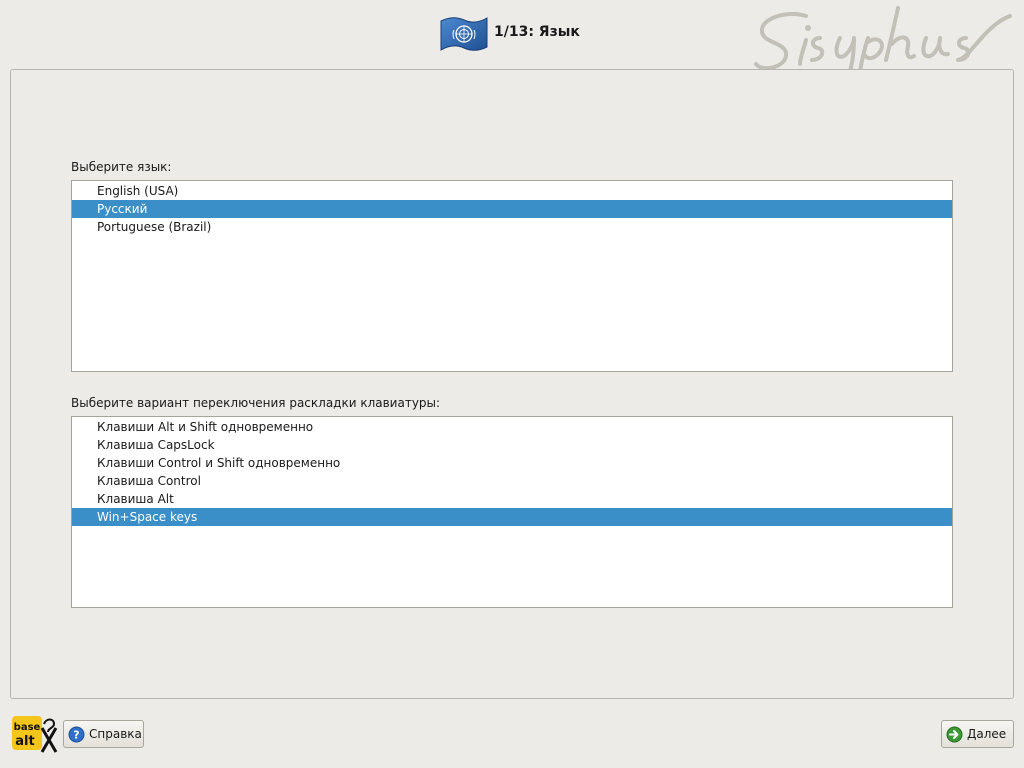 The height and width of the screenshot is (768, 1024). I want to click on svg-text: base, so click(27, 727).